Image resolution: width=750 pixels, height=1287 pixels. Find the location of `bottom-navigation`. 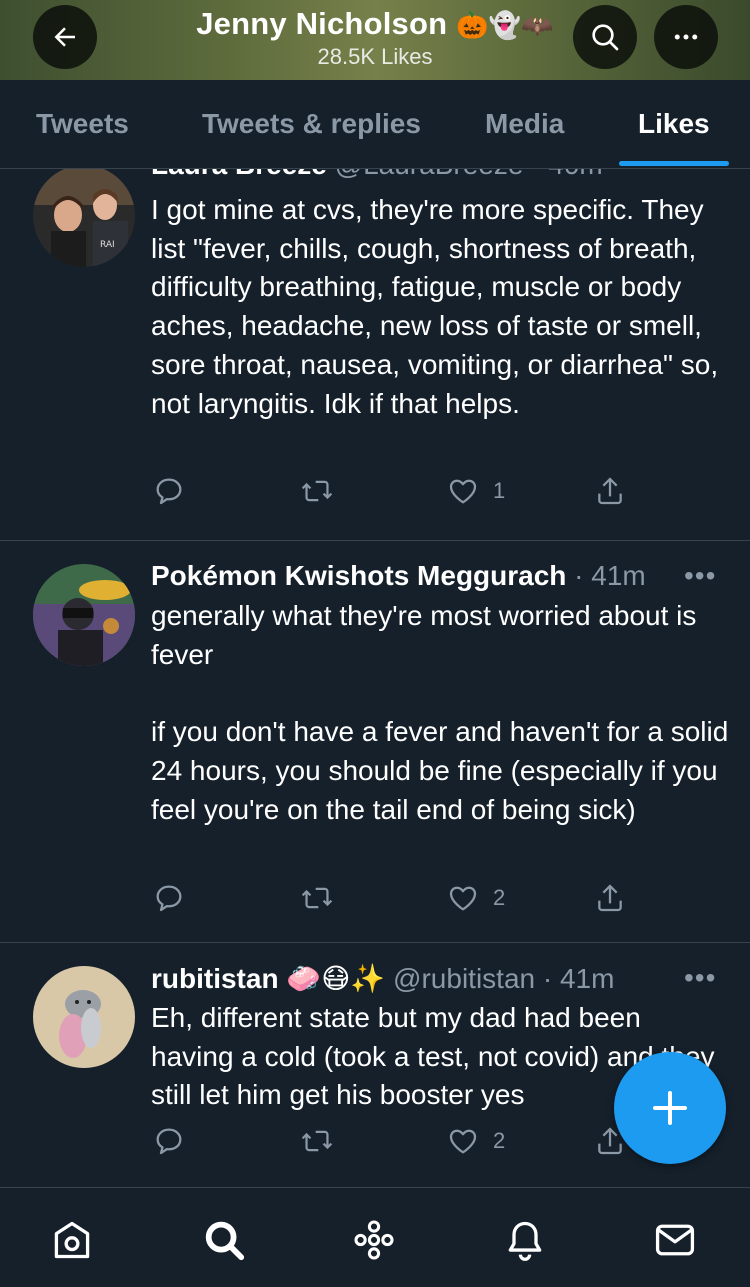

bottom-navigation is located at coordinates (375, 1237).